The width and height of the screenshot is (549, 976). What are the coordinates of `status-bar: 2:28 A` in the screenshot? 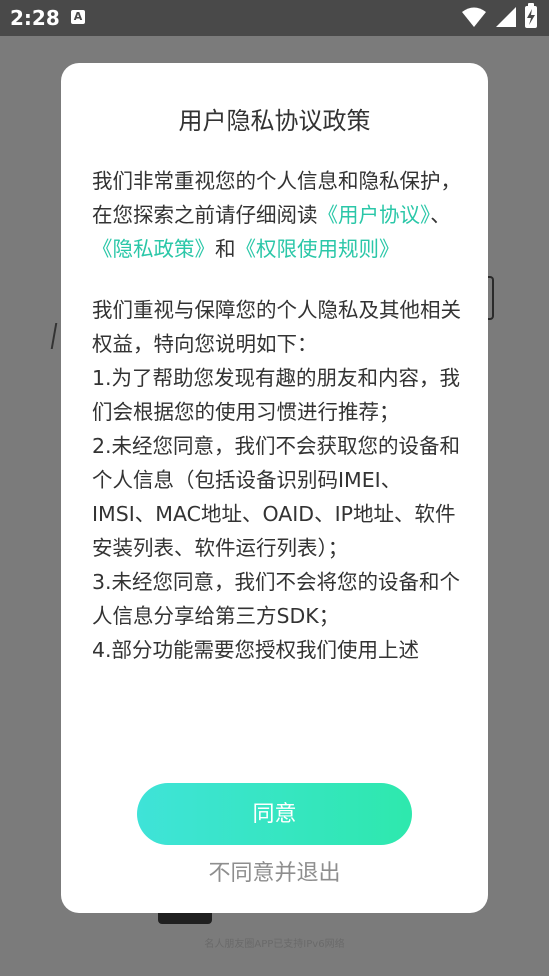 It's located at (274, 18).